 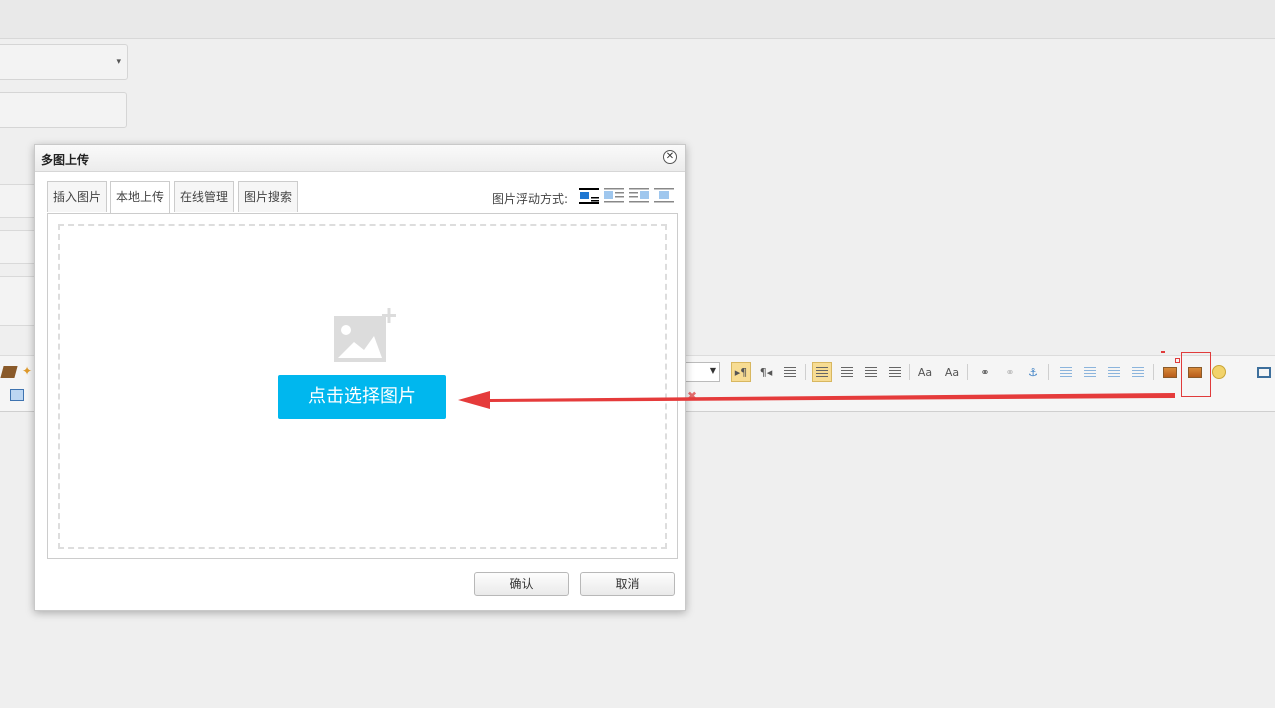 What do you see at coordinates (1196, 374) in the screenshot?
I see `annotation-highlight-box` at bounding box center [1196, 374].